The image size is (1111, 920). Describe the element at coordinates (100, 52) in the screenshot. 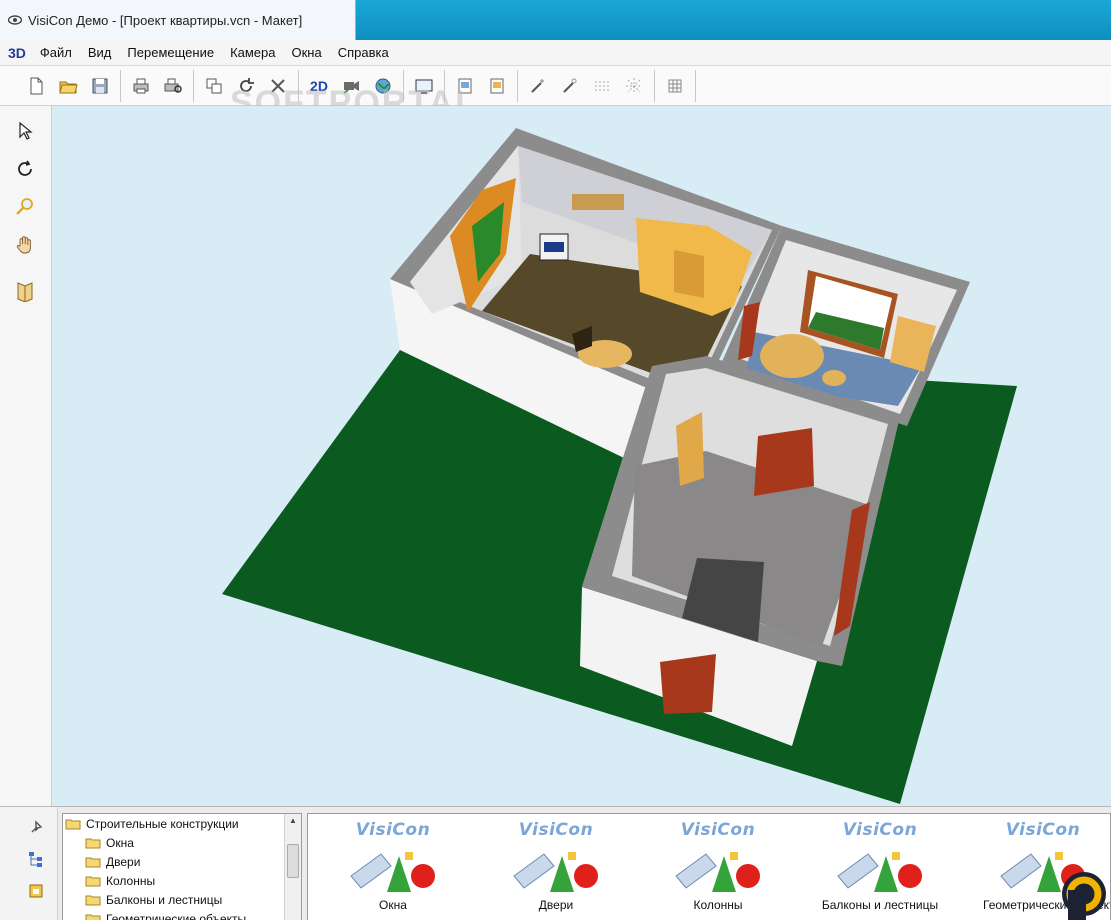

I see `menu-view: Вид` at that location.